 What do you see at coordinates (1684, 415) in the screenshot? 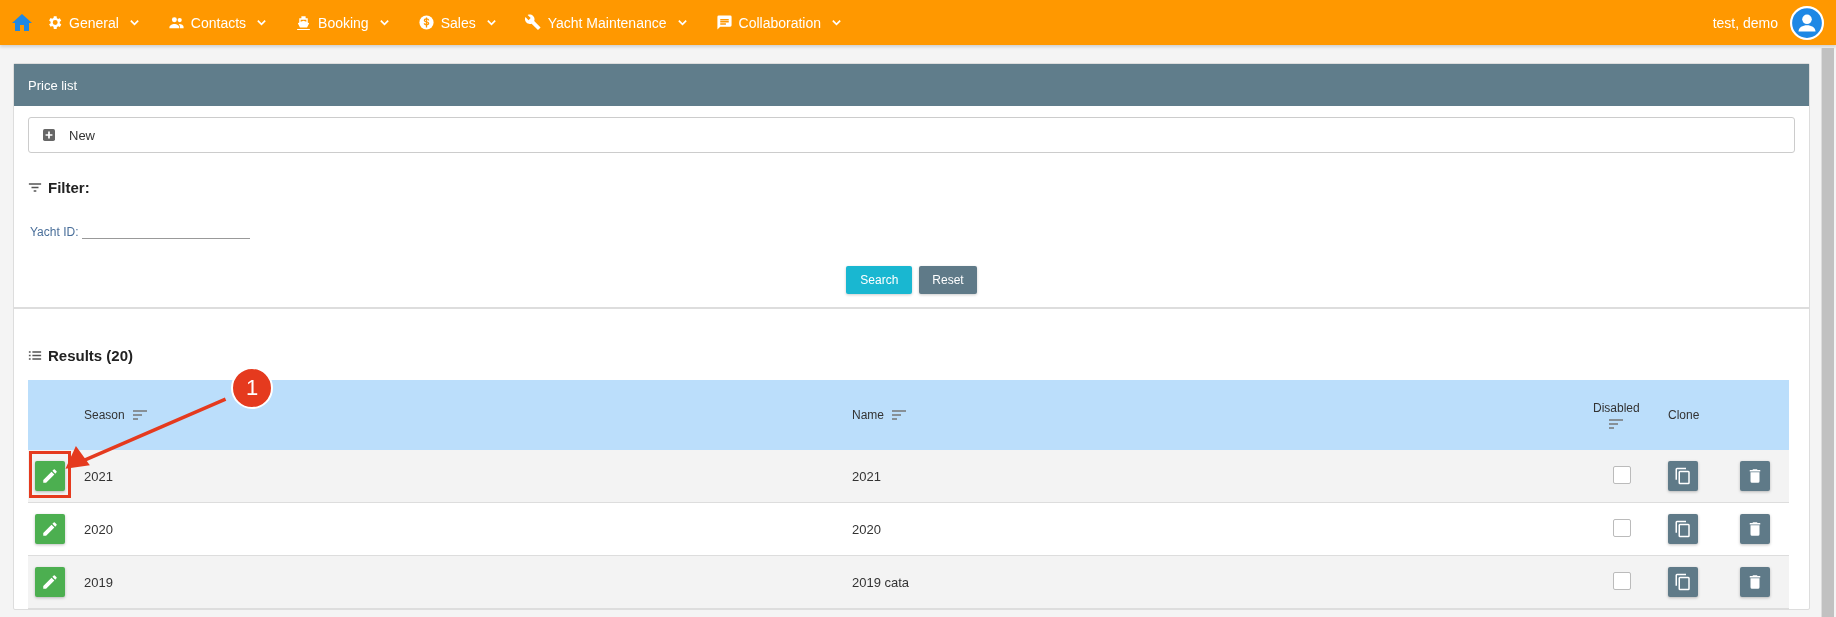
I see `column-header: Clone` at bounding box center [1684, 415].